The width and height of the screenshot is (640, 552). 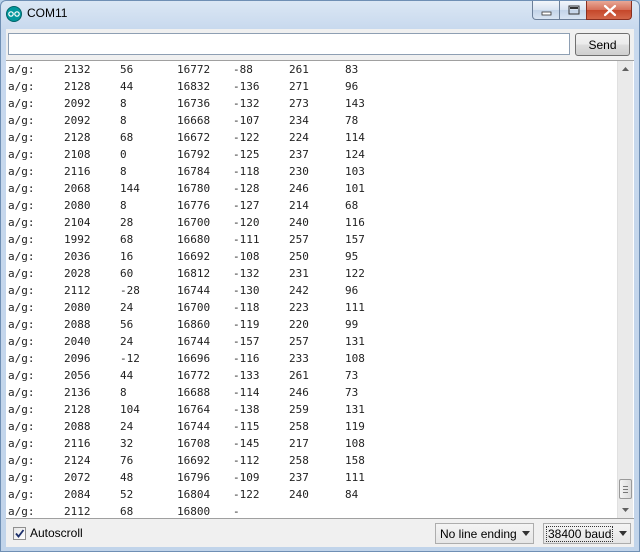 I want to click on serial-value: 0, so click(x=123, y=154).